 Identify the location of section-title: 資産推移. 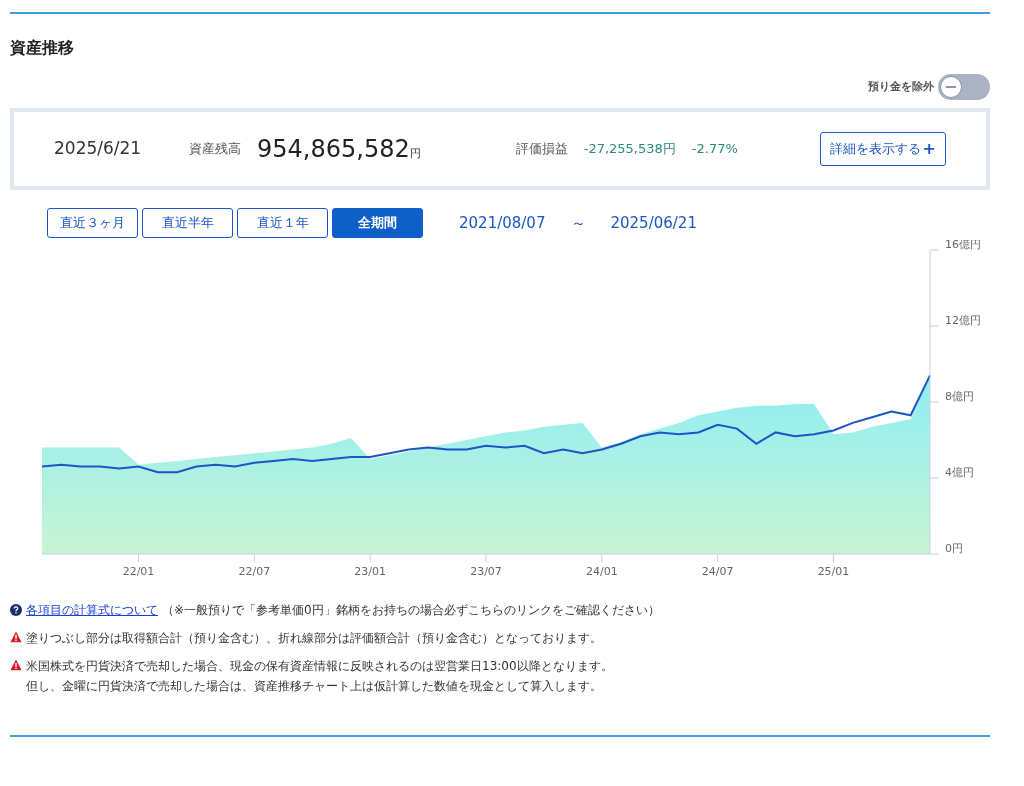
(42, 48).